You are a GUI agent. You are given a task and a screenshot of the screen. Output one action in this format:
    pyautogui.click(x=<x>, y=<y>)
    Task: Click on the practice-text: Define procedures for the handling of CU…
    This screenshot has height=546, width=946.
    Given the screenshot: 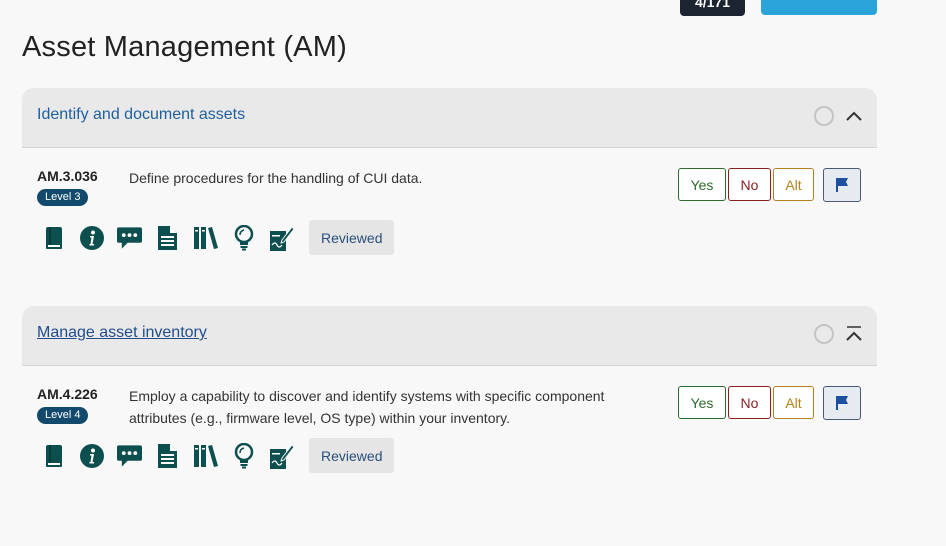 What is the action you would take?
    pyautogui.click(x=276, y=178)
    